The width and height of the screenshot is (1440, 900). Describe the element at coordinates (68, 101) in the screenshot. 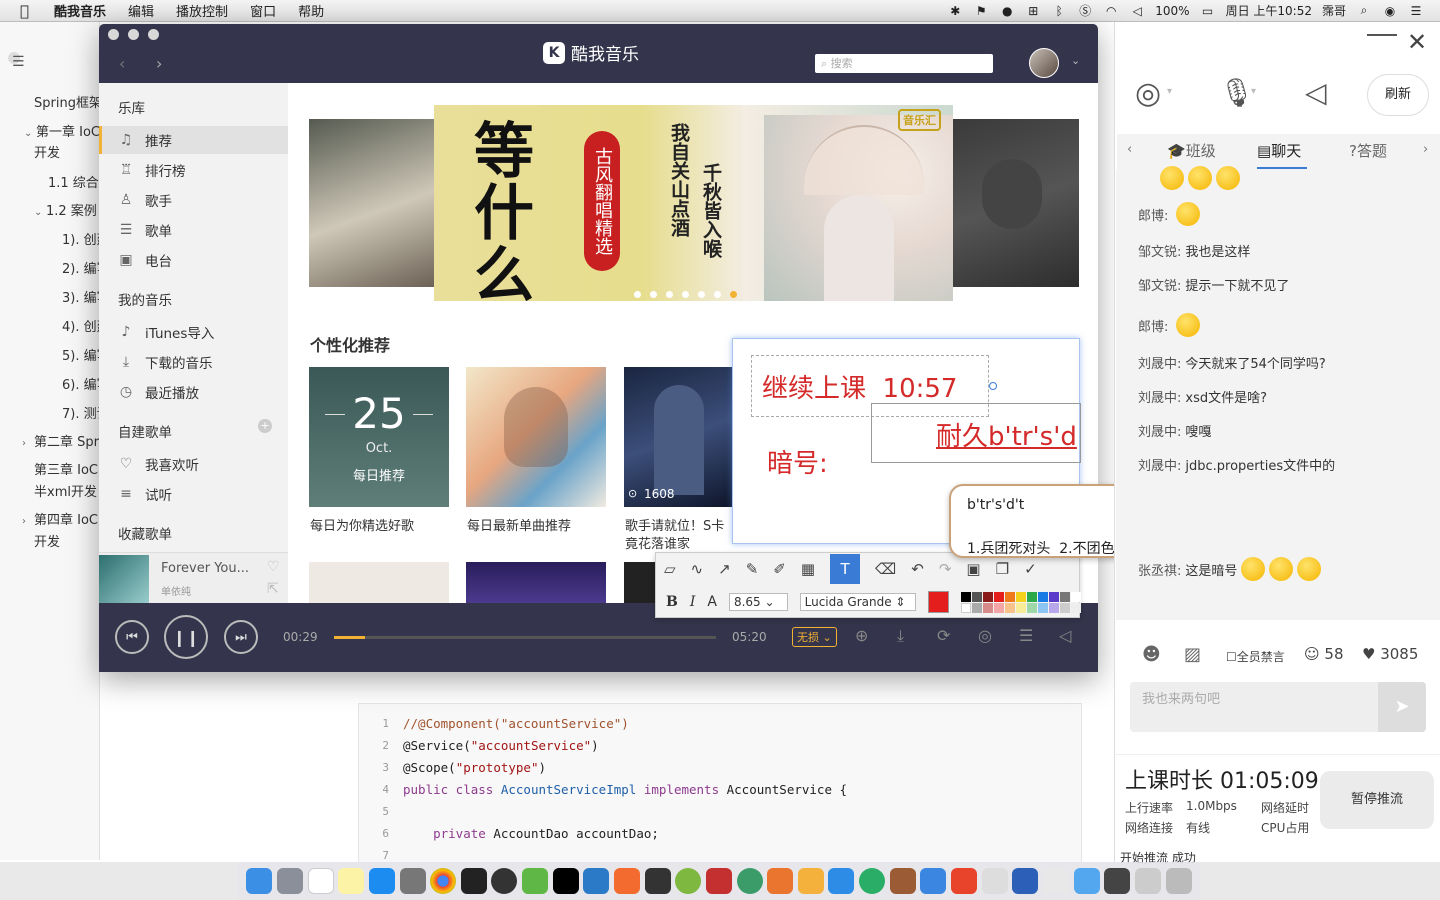

I see `toc-item: Spring框架` at that location.